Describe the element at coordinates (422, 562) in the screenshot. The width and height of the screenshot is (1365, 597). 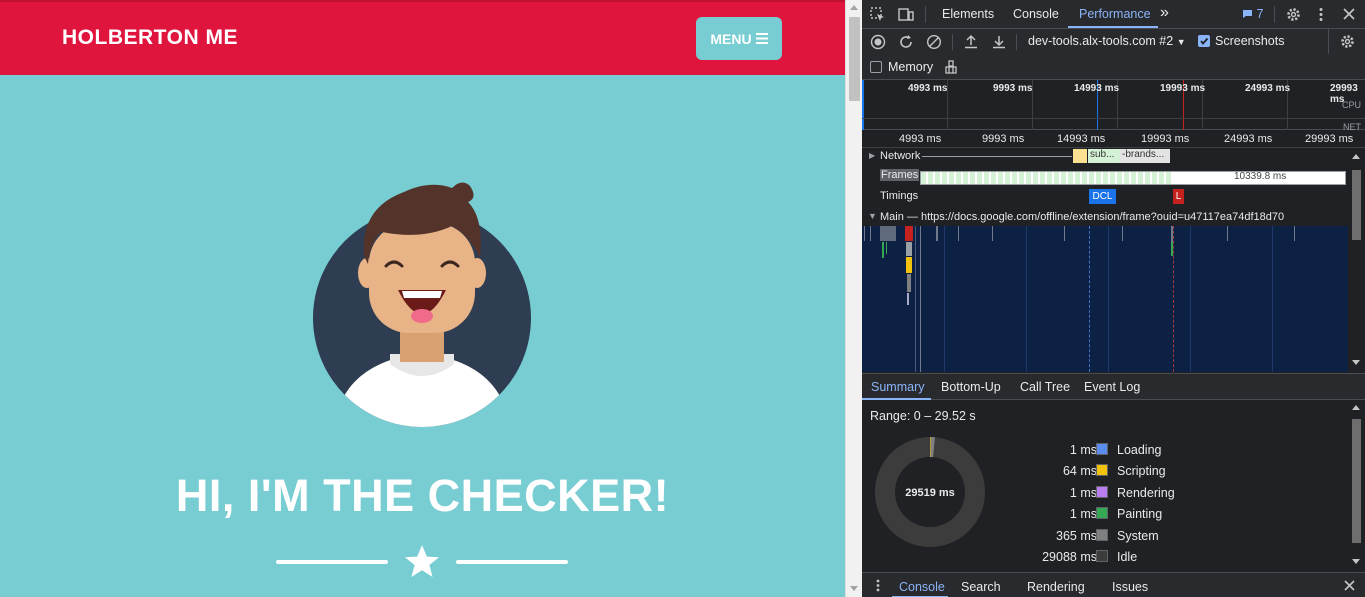
I see `star-divider` at that location.